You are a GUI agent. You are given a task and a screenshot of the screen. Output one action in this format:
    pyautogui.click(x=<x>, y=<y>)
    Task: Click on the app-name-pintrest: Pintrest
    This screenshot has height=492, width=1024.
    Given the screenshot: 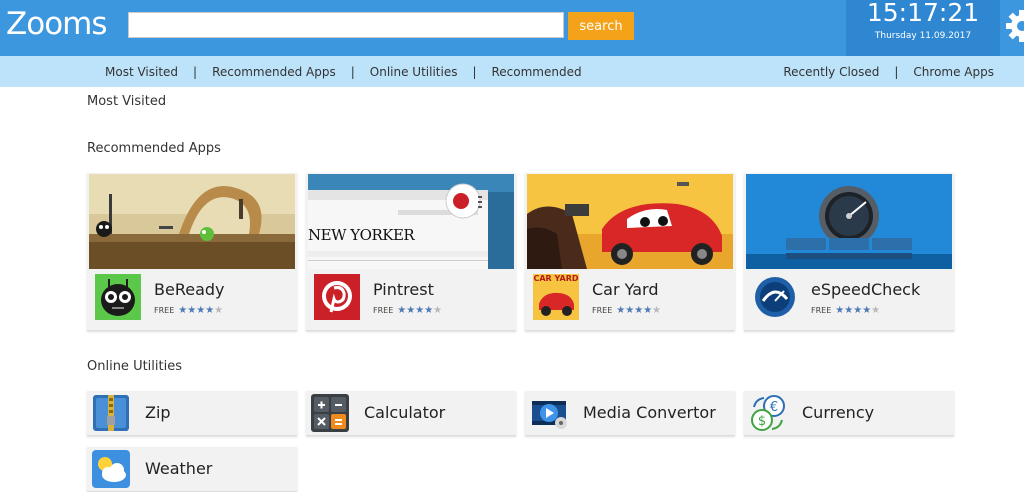 What is the action you would take?
    pyautogui.click(x=403, y=289)
    